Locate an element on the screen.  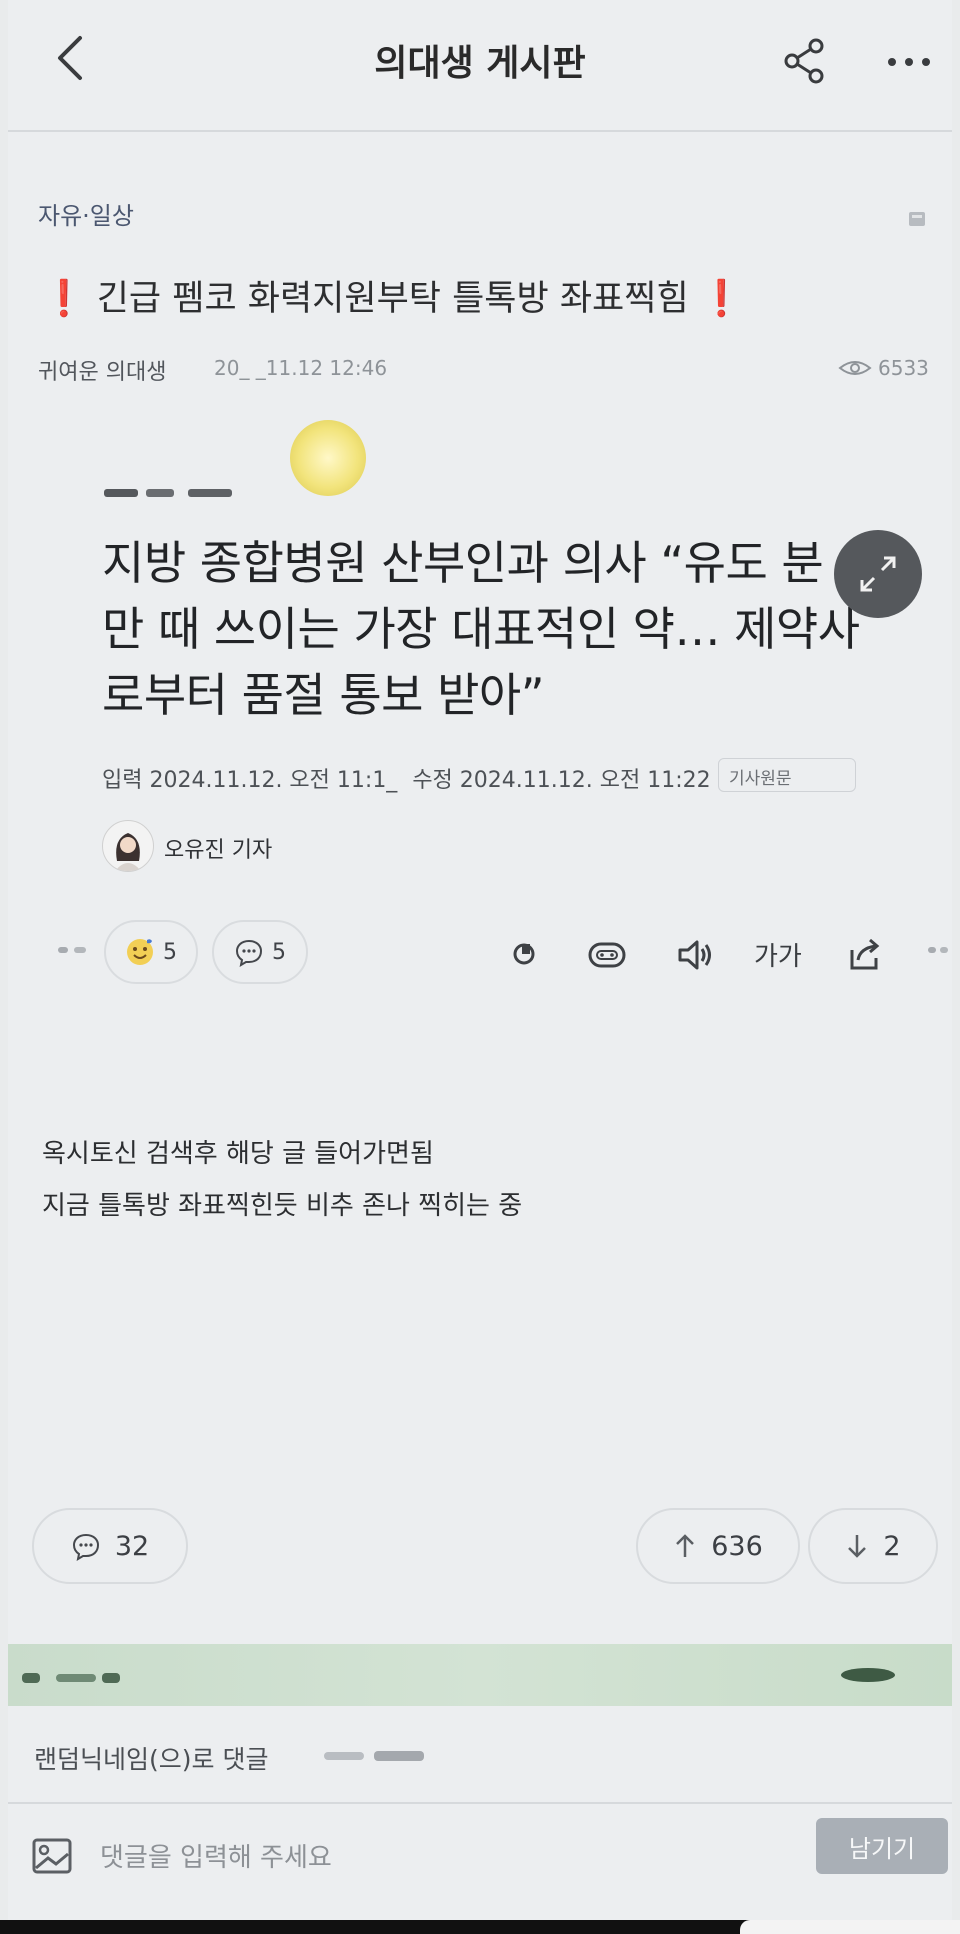
post-date: 20_ _11.12 12:46 is located at coordinates (301, 368).